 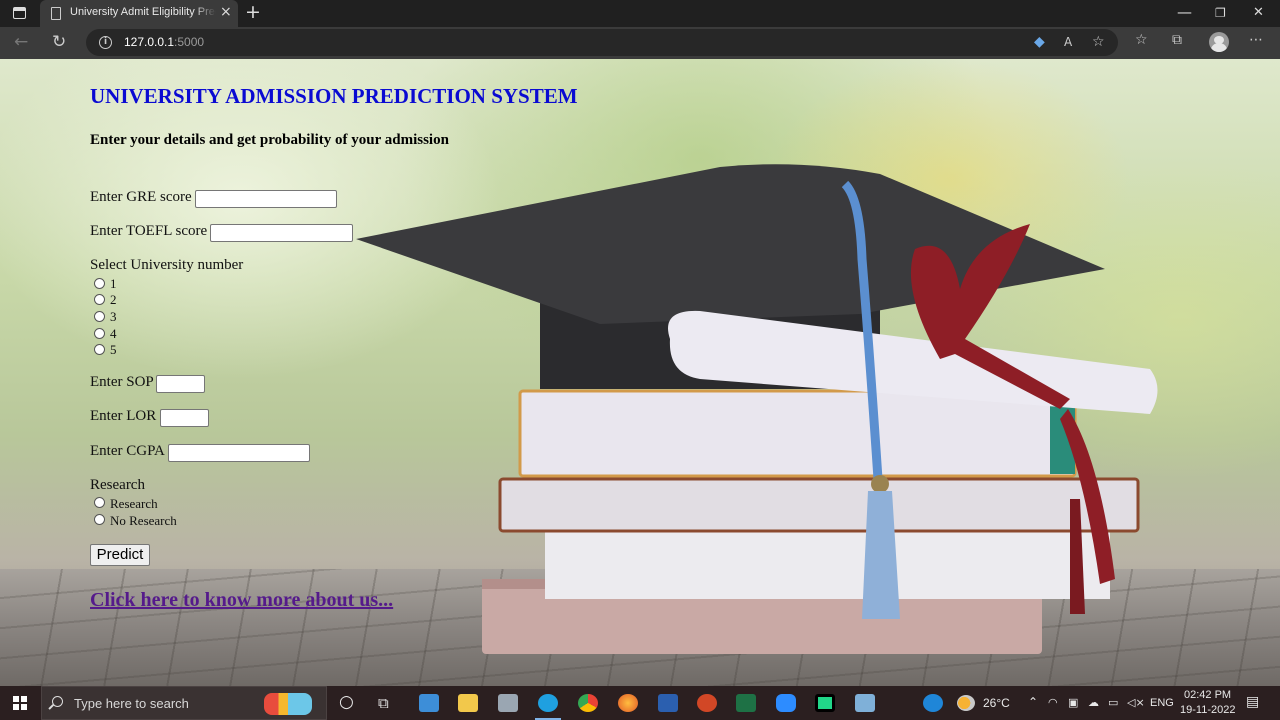 What do you see at coordinates (167, 265) in the screenshot?
I see `university-label: Select University number` at bounding box center [167, 265].